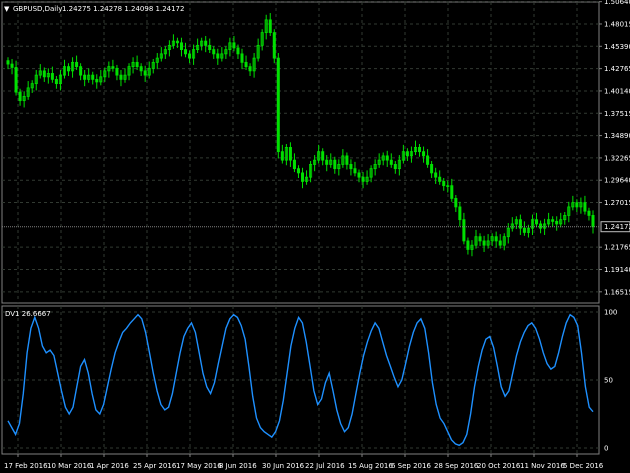 This screenshot has height=473, width=630. Describe the element at coordinates (69, 466) in the screenshot. I see `time-tick-label: 10 Mar 2016` at that location.